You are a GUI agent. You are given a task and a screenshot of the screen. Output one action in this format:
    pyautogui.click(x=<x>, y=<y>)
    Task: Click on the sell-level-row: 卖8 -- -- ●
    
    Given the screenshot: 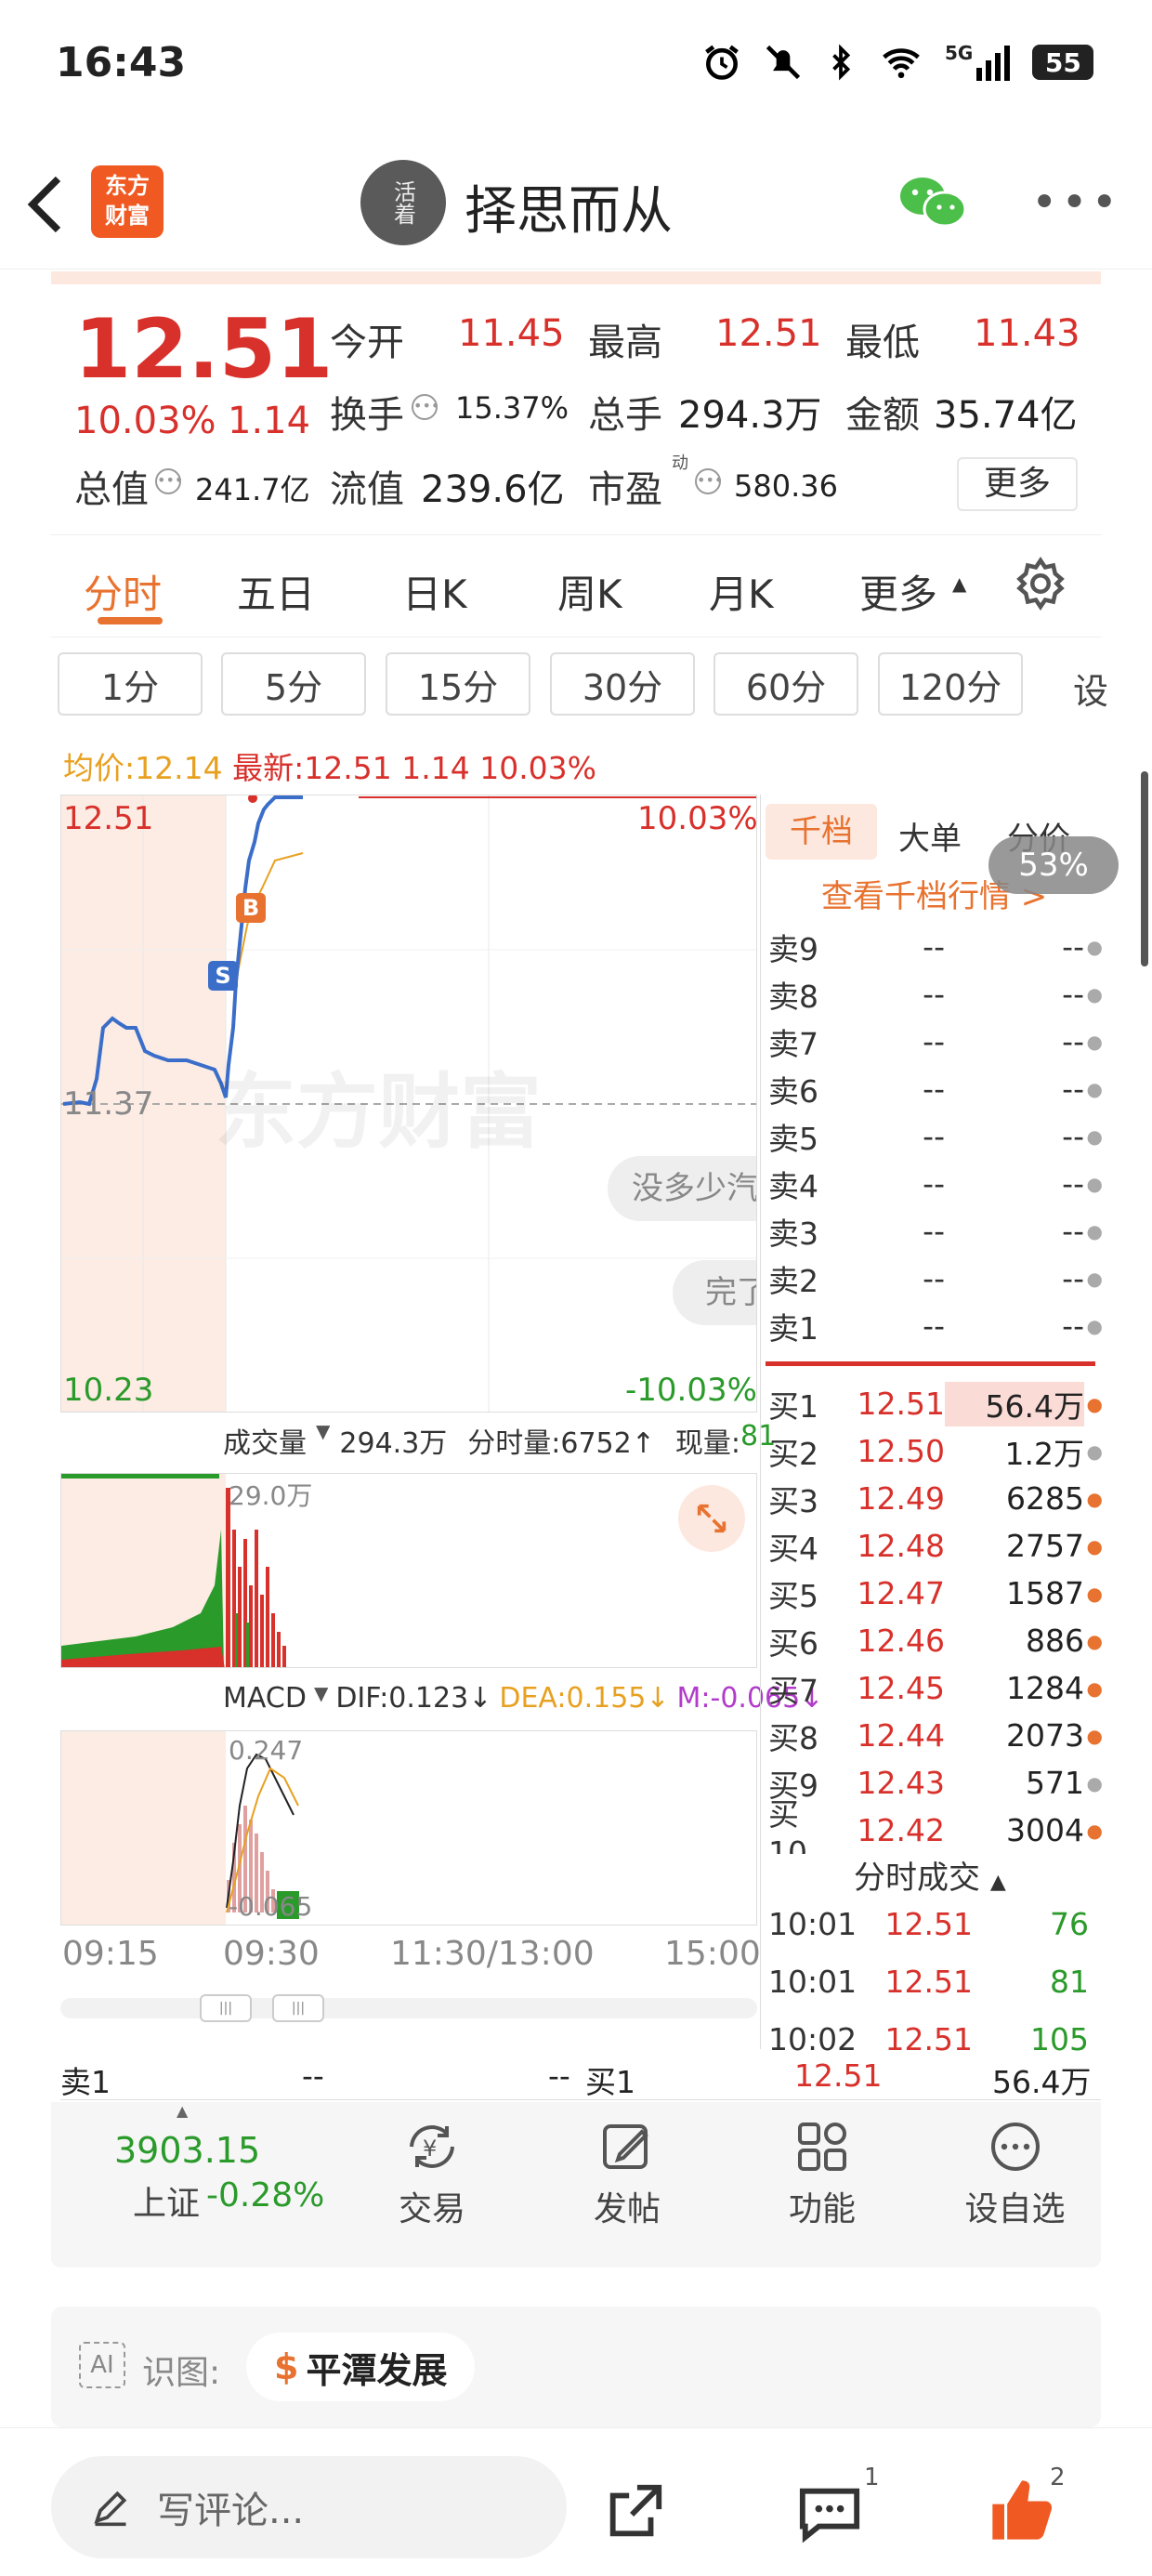 What is the action you would take?
    pyautogui.click(x=935, y=995)
    